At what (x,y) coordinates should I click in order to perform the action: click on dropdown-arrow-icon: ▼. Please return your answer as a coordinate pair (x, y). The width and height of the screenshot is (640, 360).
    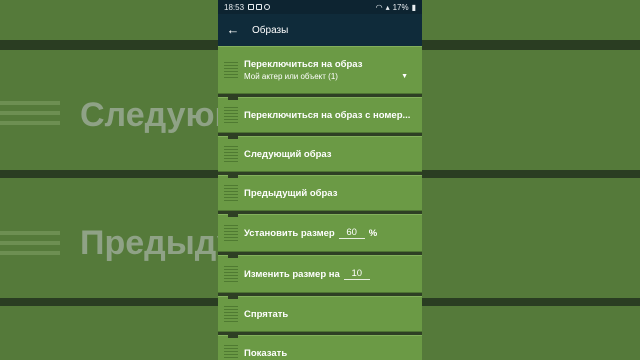
    Looking at the image, I should click on (404, 76).